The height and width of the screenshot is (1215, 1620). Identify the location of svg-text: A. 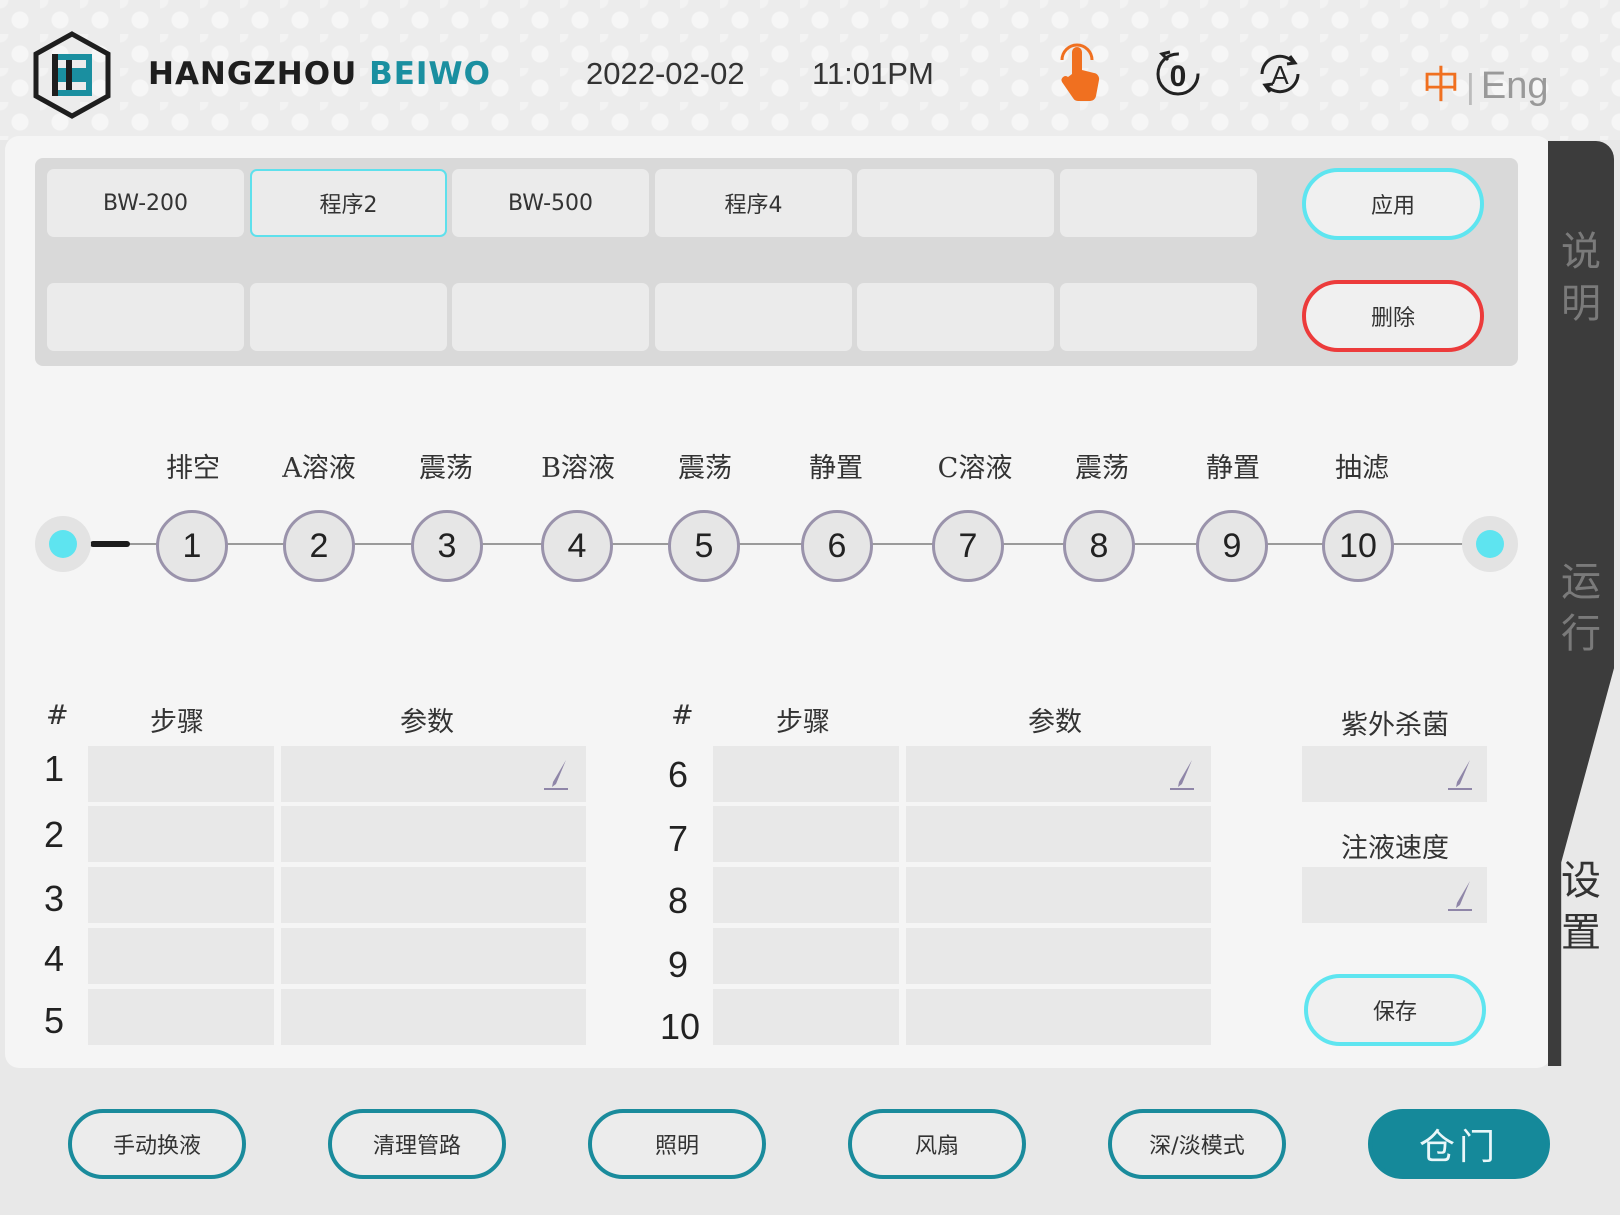
(1280, 75).